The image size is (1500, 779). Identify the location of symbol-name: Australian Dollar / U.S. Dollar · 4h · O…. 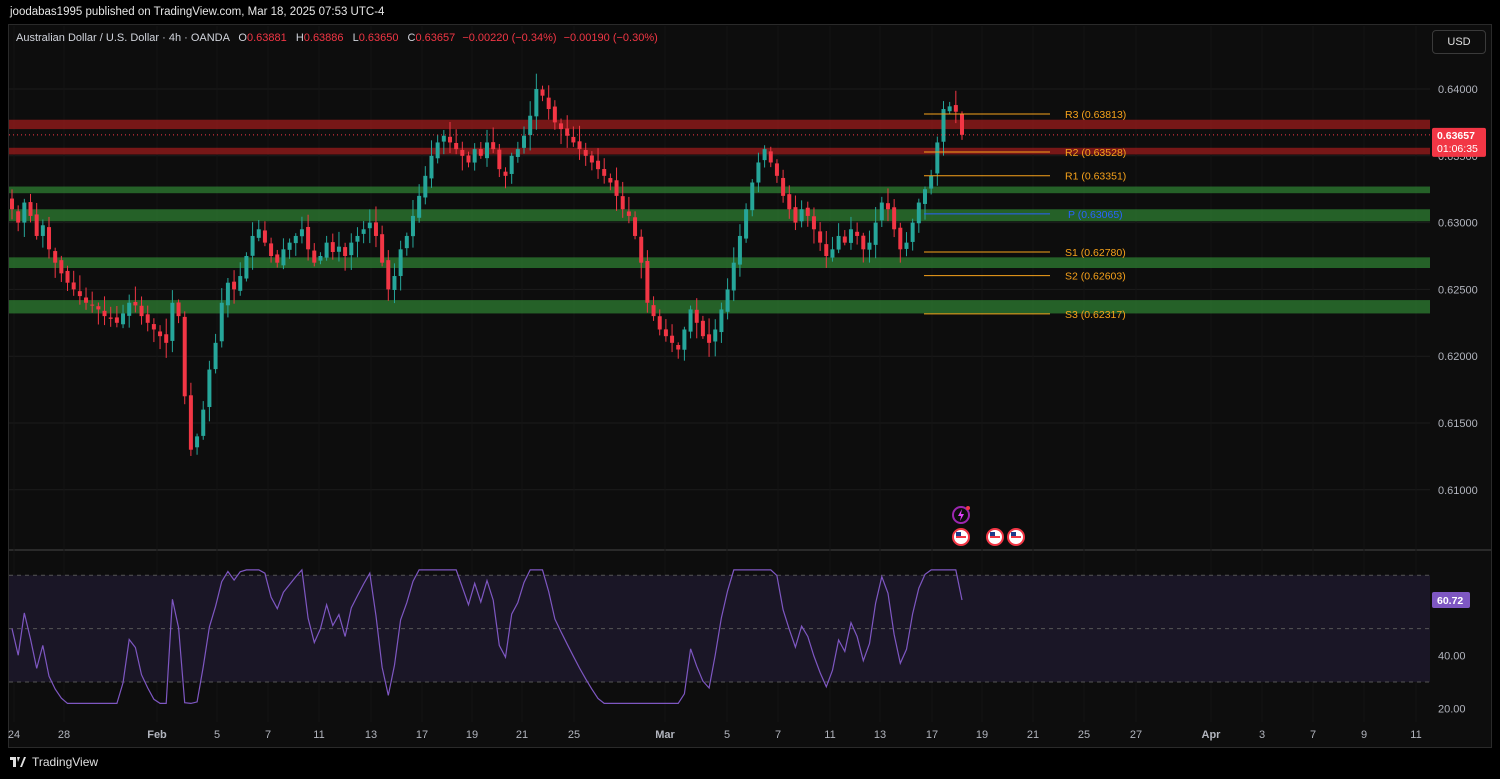
(122, 38).